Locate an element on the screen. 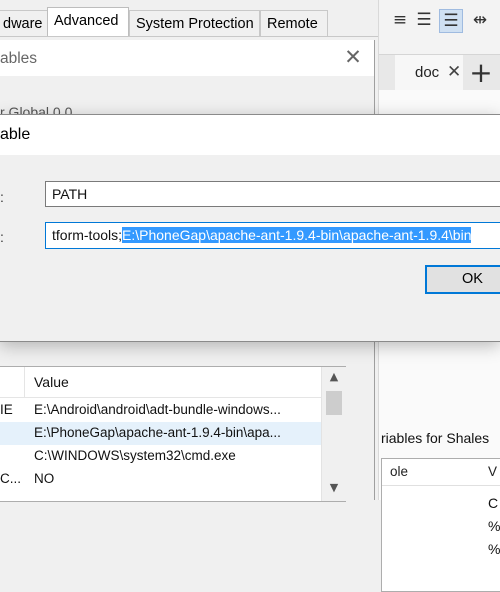  variable-value-label: : is located at coordinates (2, 237).